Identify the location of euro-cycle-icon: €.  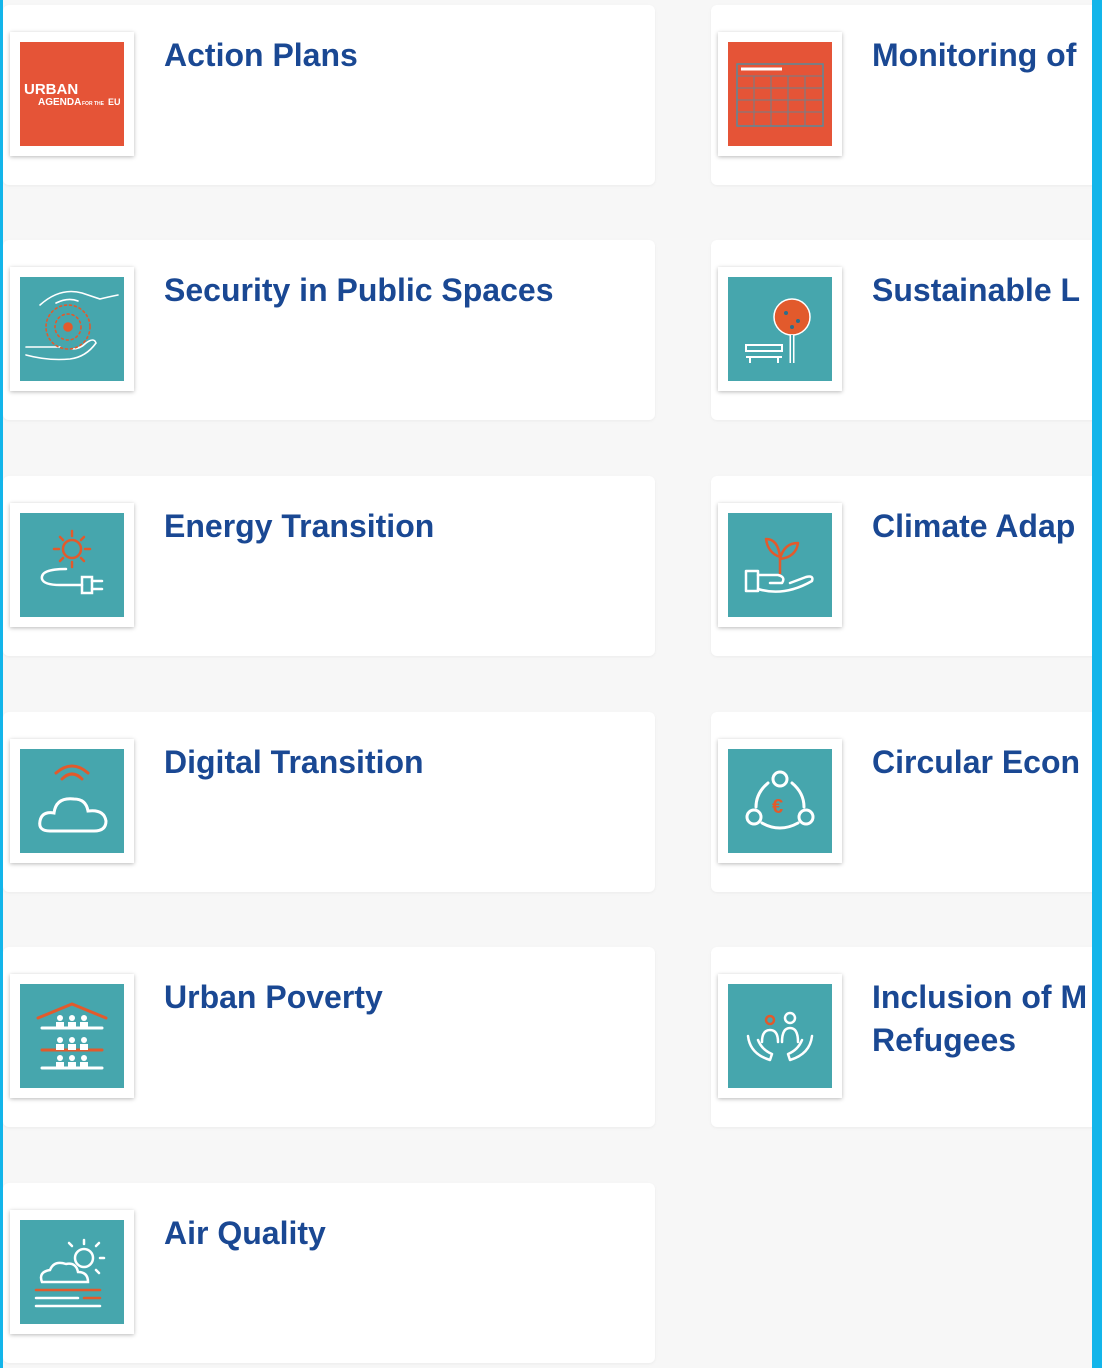
(780, 801).